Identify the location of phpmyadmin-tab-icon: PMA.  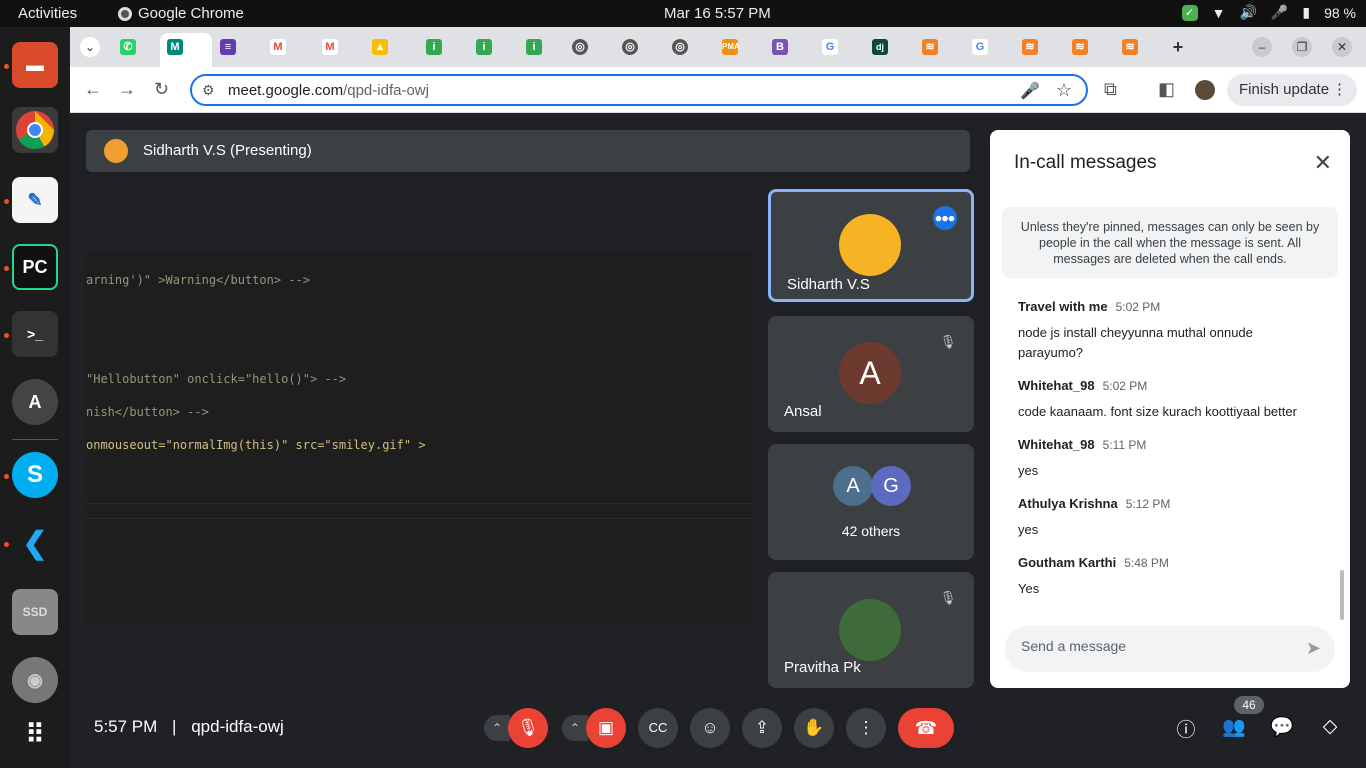
(731, 47).